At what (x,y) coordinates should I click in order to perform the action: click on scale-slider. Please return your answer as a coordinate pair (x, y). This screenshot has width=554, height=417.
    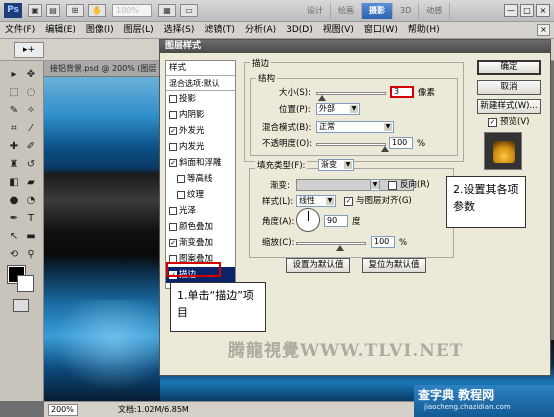
    Looking at the image, I should click on (331, 243).